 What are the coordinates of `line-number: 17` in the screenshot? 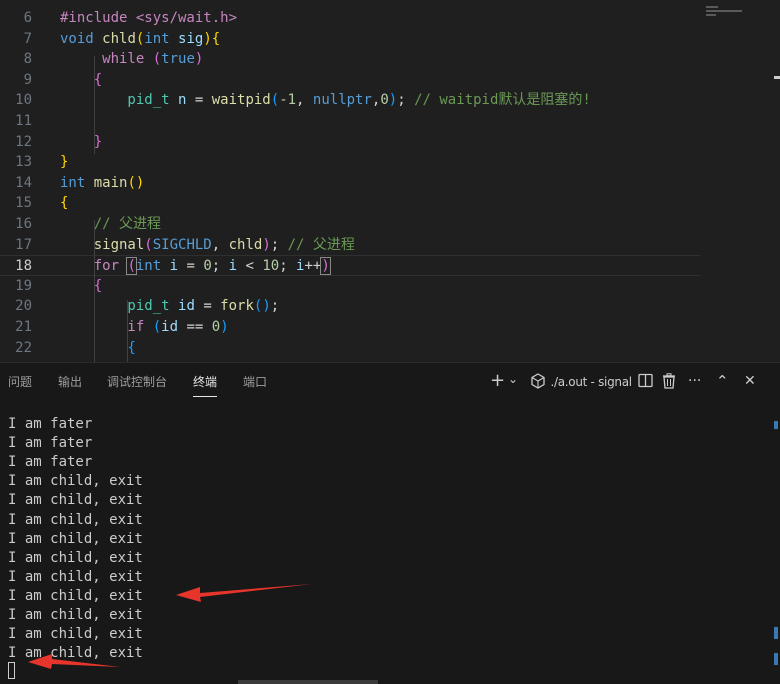 It's located at (23, 244).